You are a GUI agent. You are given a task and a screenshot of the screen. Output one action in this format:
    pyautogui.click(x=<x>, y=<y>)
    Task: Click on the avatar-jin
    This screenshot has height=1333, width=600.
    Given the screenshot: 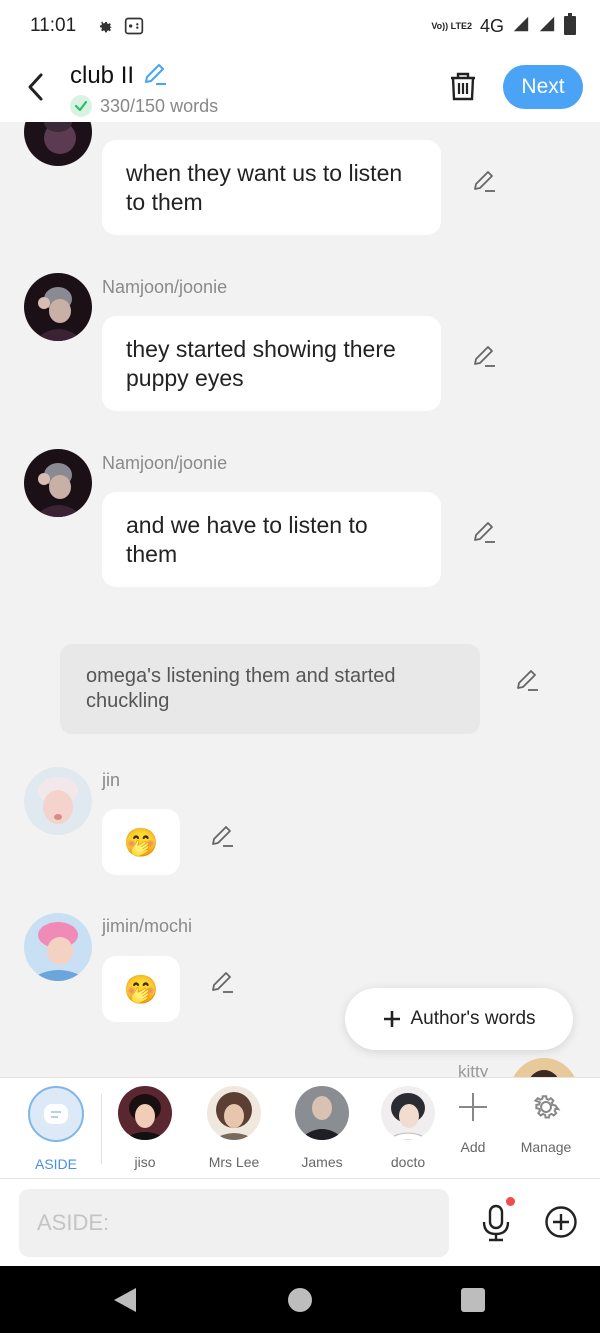 What is the action you would take?
    pyautogui.click(x=58, y=801)
    